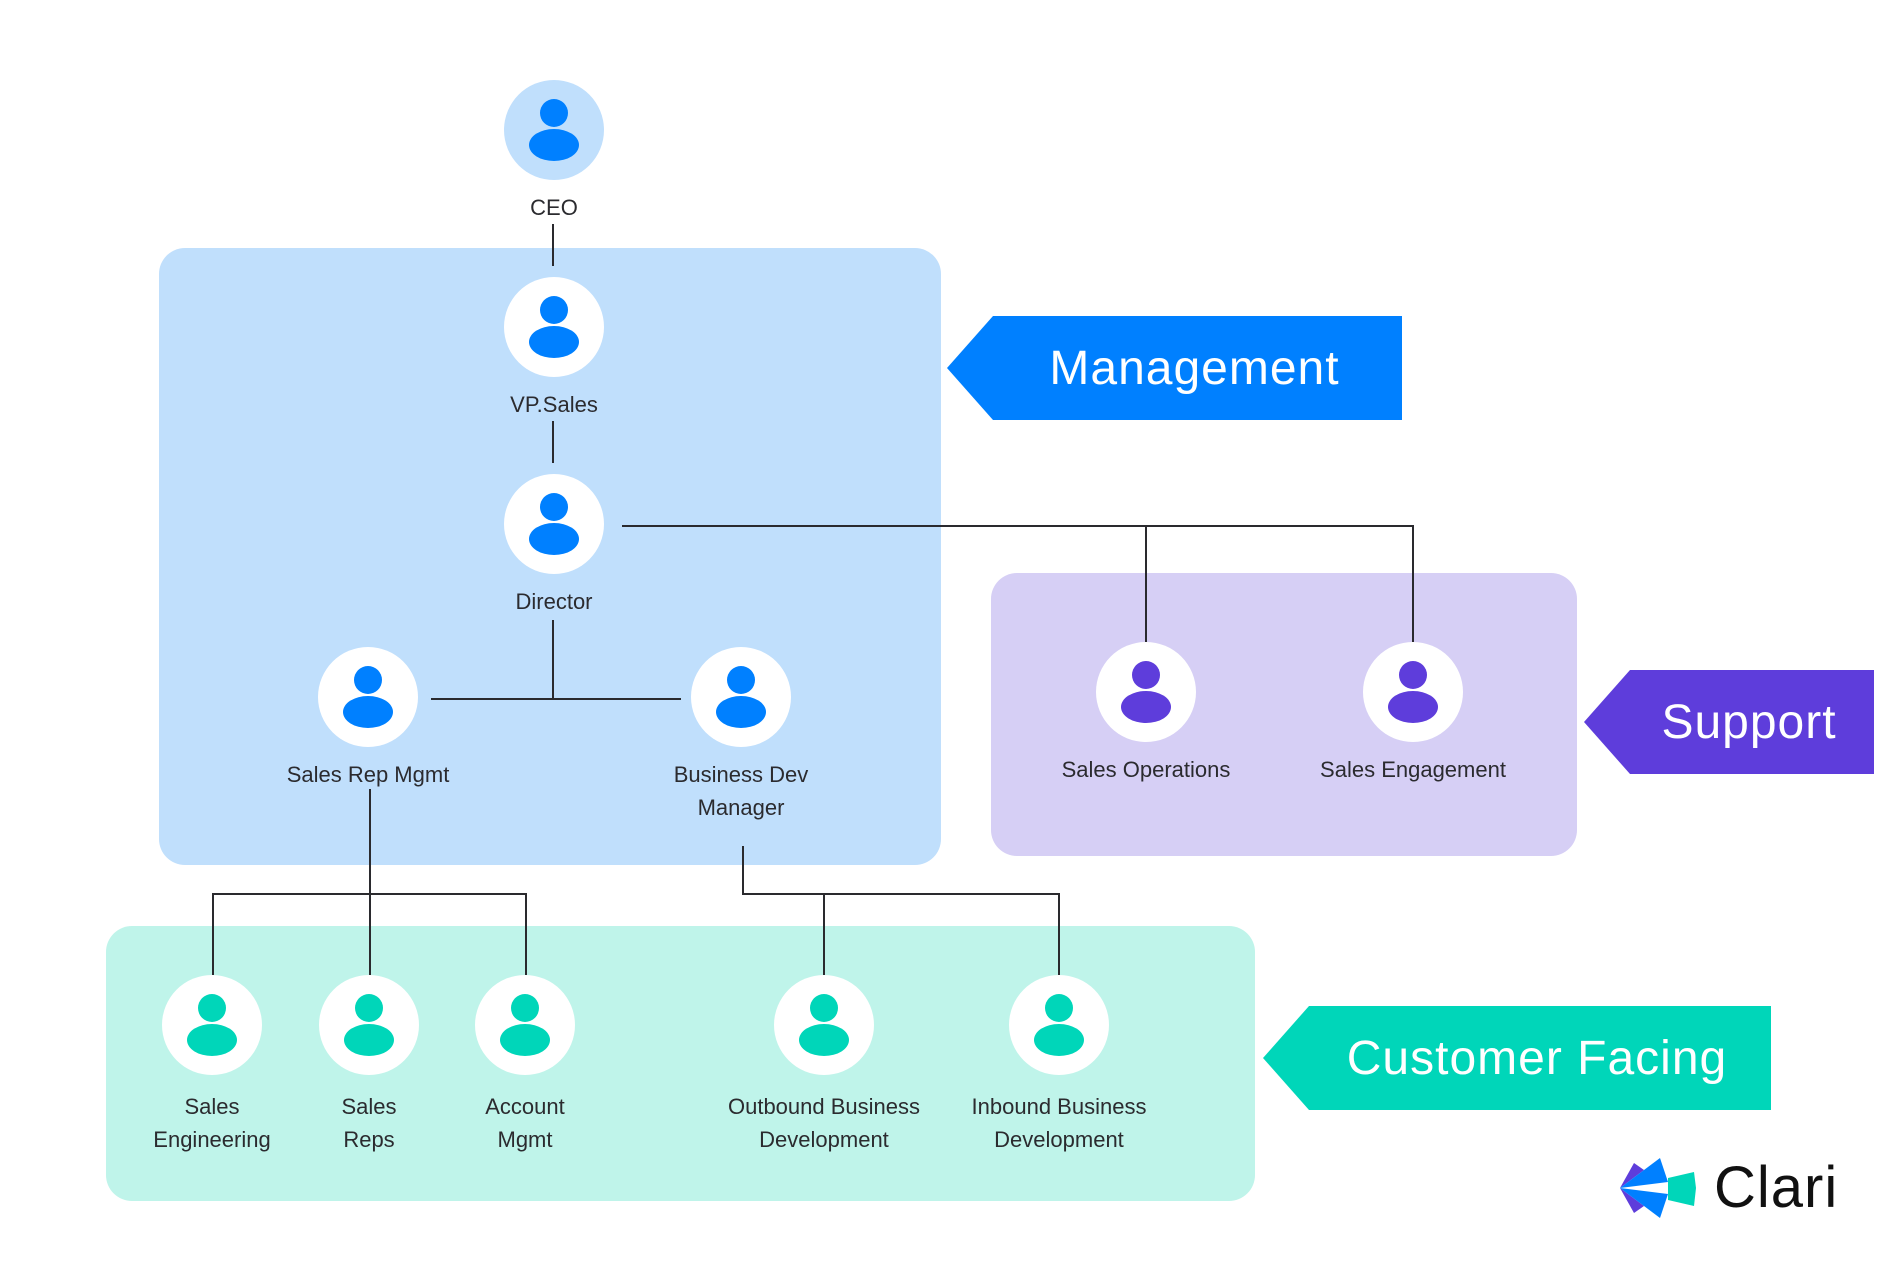  Describe the element at coordinates (1537, 1058) in the screenshot. I see `customer-facing-tag-label: Customer Facing` at that location.